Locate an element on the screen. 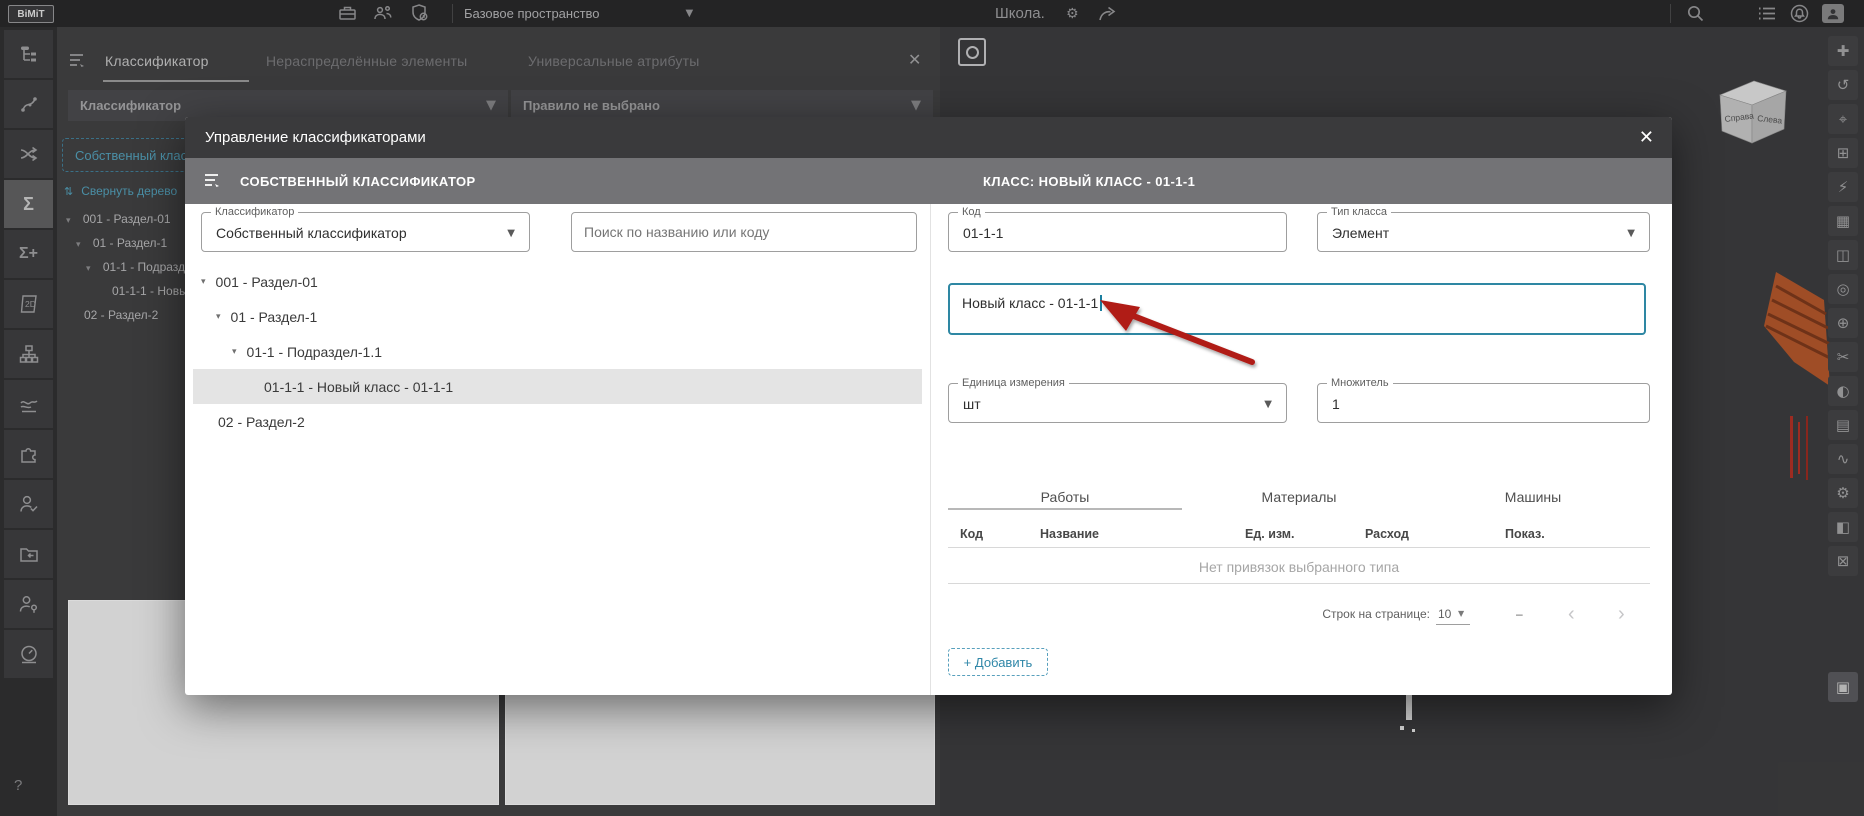 This screenshot has width=1864, height=816. class-type-value: Элемент is located at coordinates (1361, 233).